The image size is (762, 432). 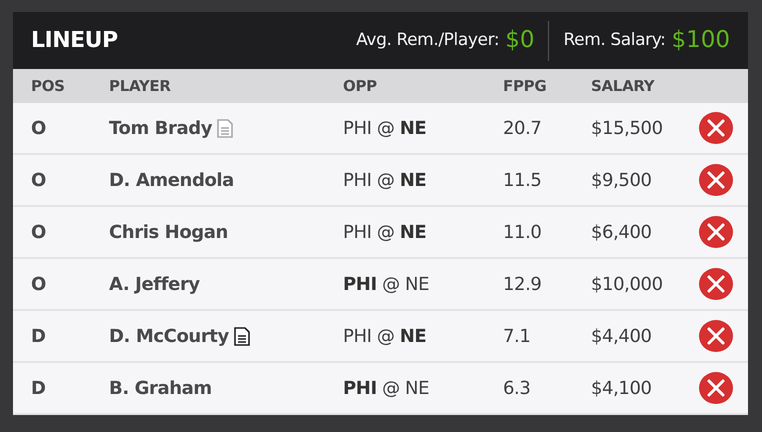 What do you see at coordinates (522, 128) in the screenshot?
I see `fppg-cell-text: 20.7` at bounding box center [522, 128].